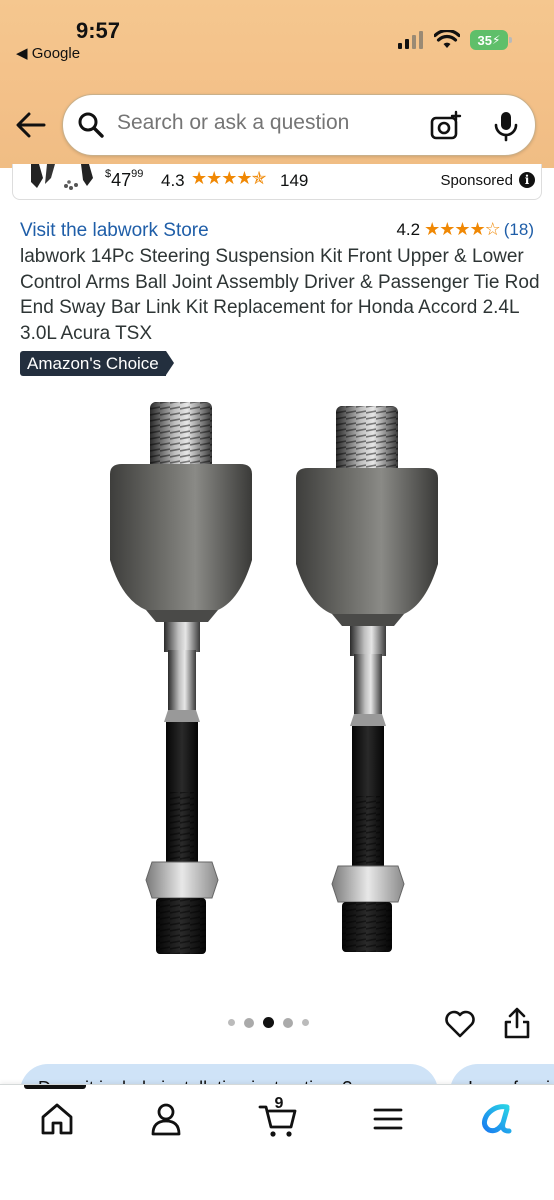  What do you see at coordinates (31, 125) in the screenshot?
I see `back-arrow-icon` at bounding box center [31, 125].